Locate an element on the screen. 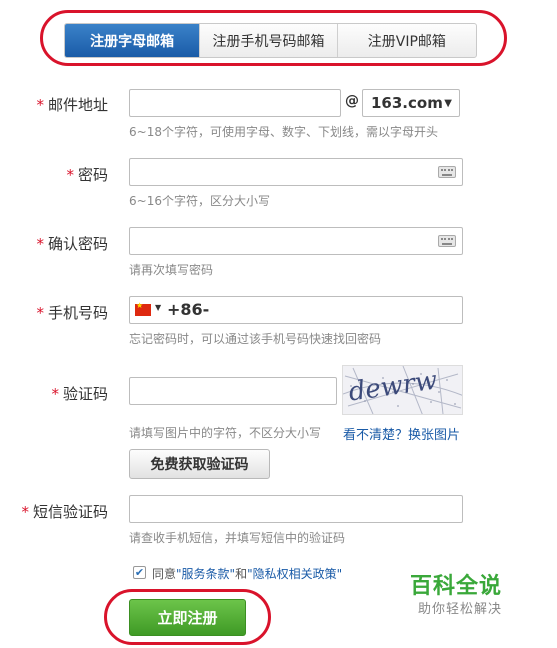 The width and height of the screenshot is (557, 648). china-flag-icon is located at coordinates (143, 308).